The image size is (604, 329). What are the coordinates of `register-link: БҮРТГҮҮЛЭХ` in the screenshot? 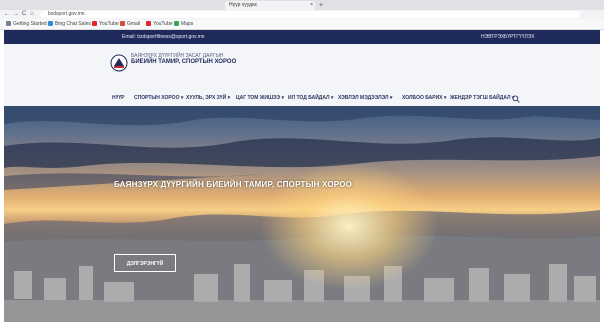 It's located at (519, 37).